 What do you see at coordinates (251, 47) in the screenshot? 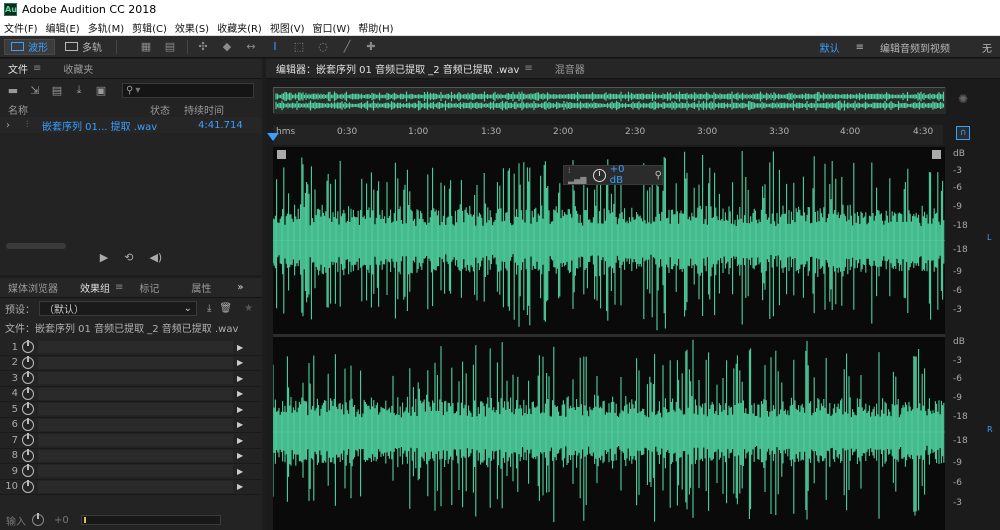
I see `slip-tool-icon: ↔` at bounding box center [251, 47].